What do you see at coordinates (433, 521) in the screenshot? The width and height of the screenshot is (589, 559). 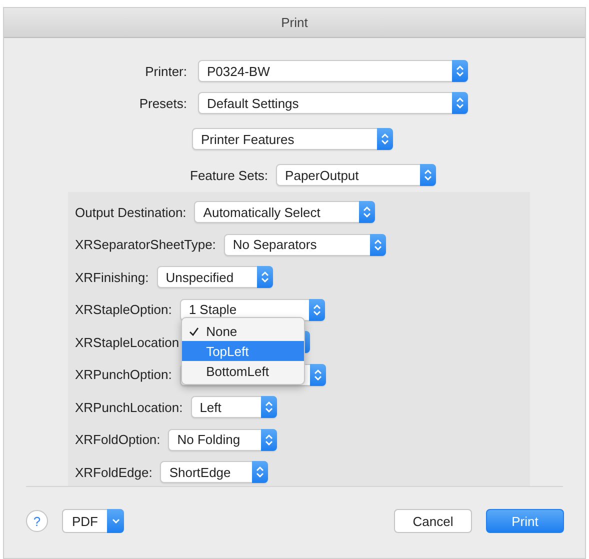 I see `cancel-button: Cancel` at bounding box center [433, 521].